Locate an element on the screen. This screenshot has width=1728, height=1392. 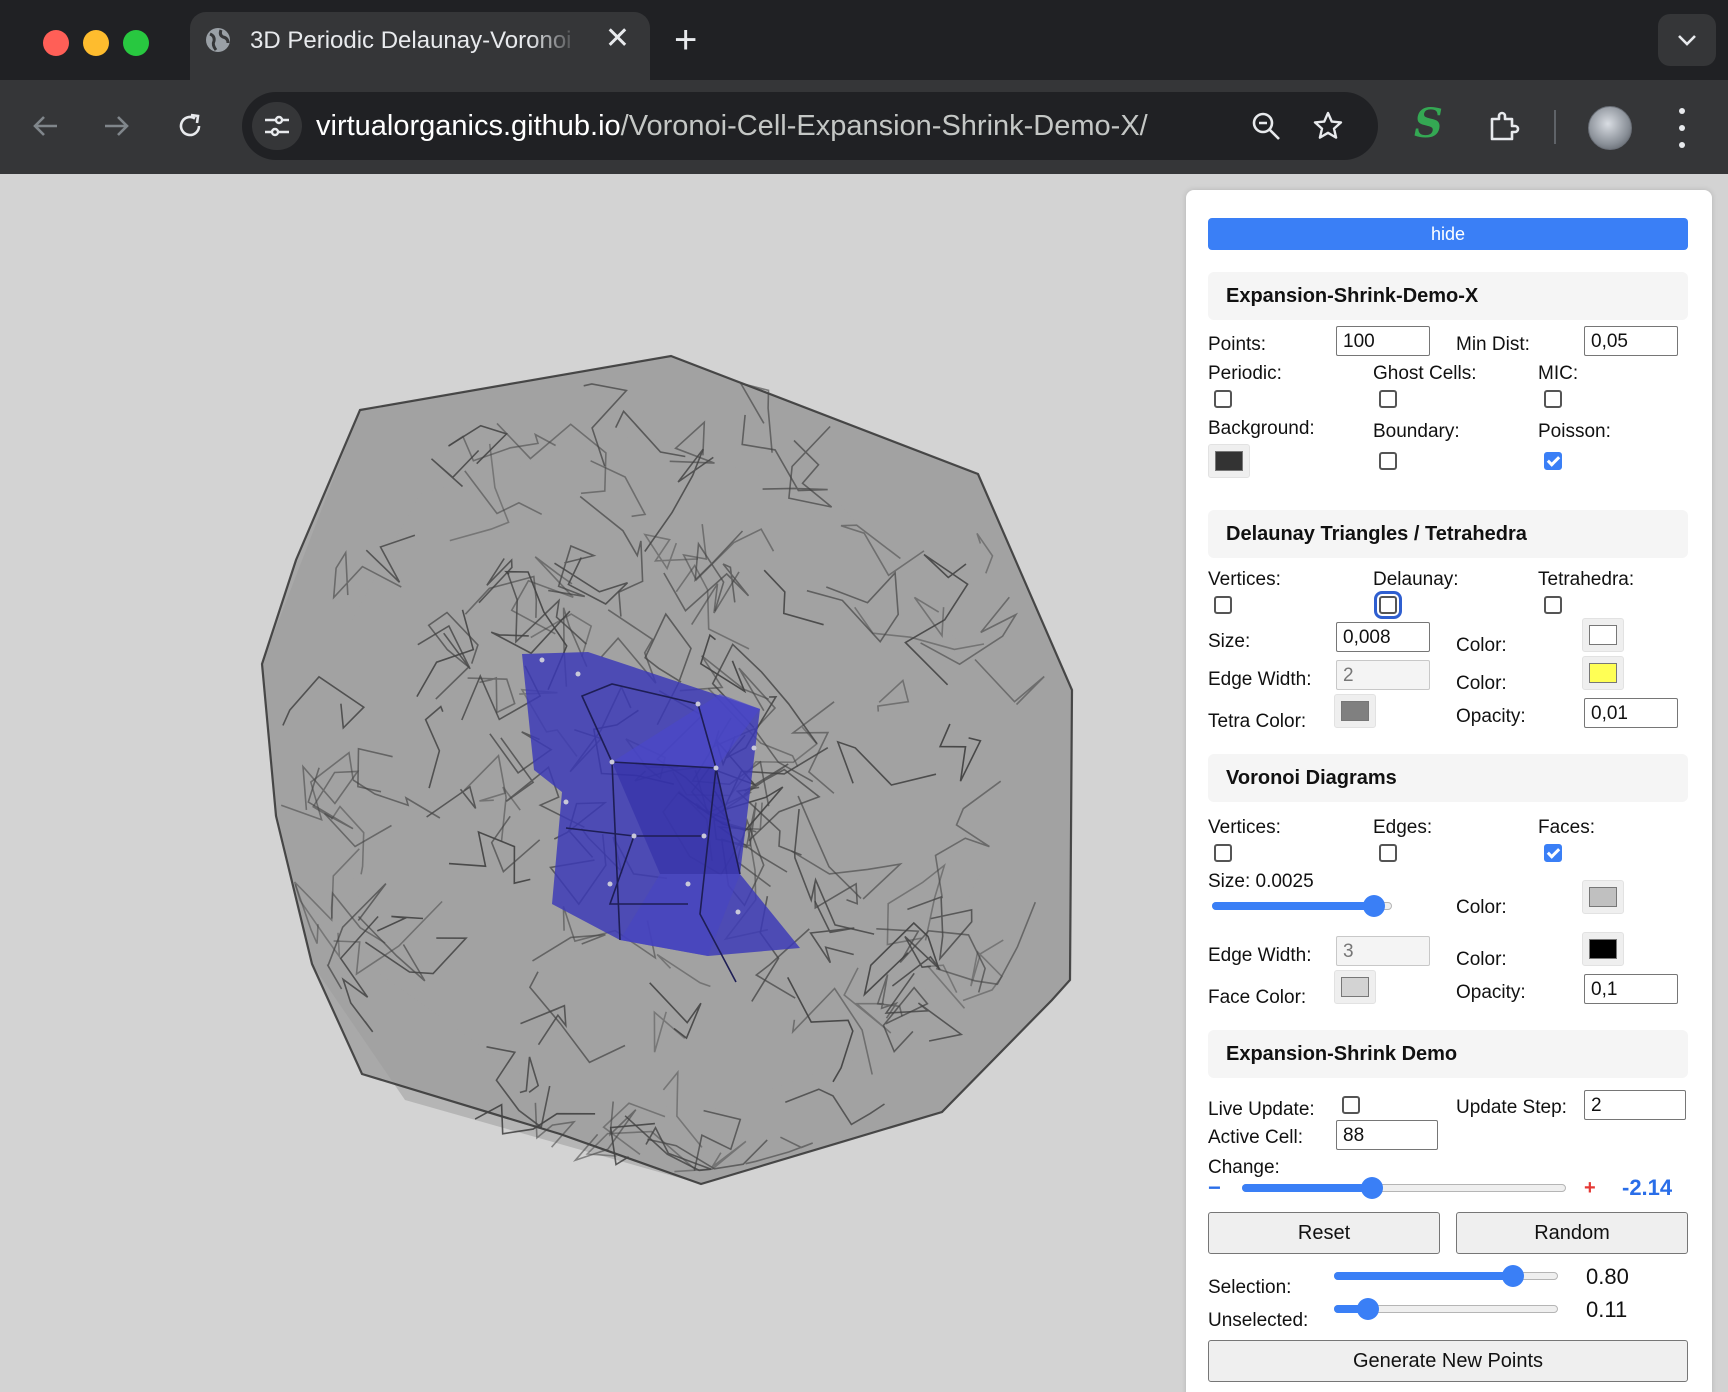
new-tab-plus-icon: + is located at coordinates (685, 40).